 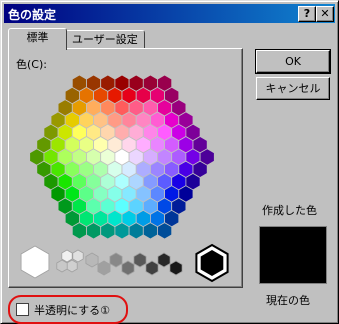 I want to click on ok-button: OK, so click(x=293, y=61).